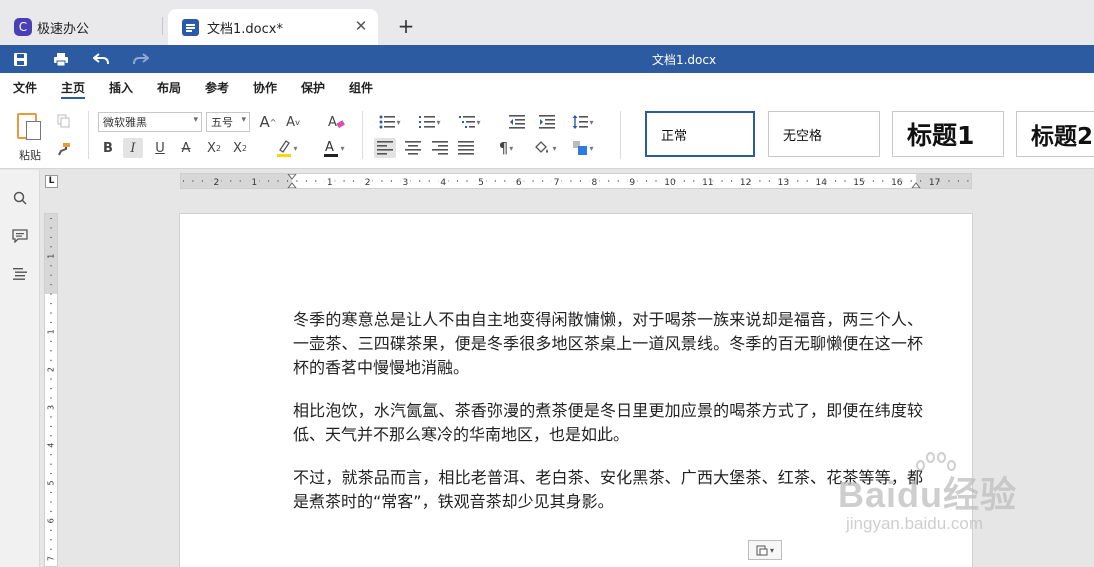 Image resolution: width=1094 pixels, height=567 pixels. I want to click on increase-indent-icon, so click(547, 122).